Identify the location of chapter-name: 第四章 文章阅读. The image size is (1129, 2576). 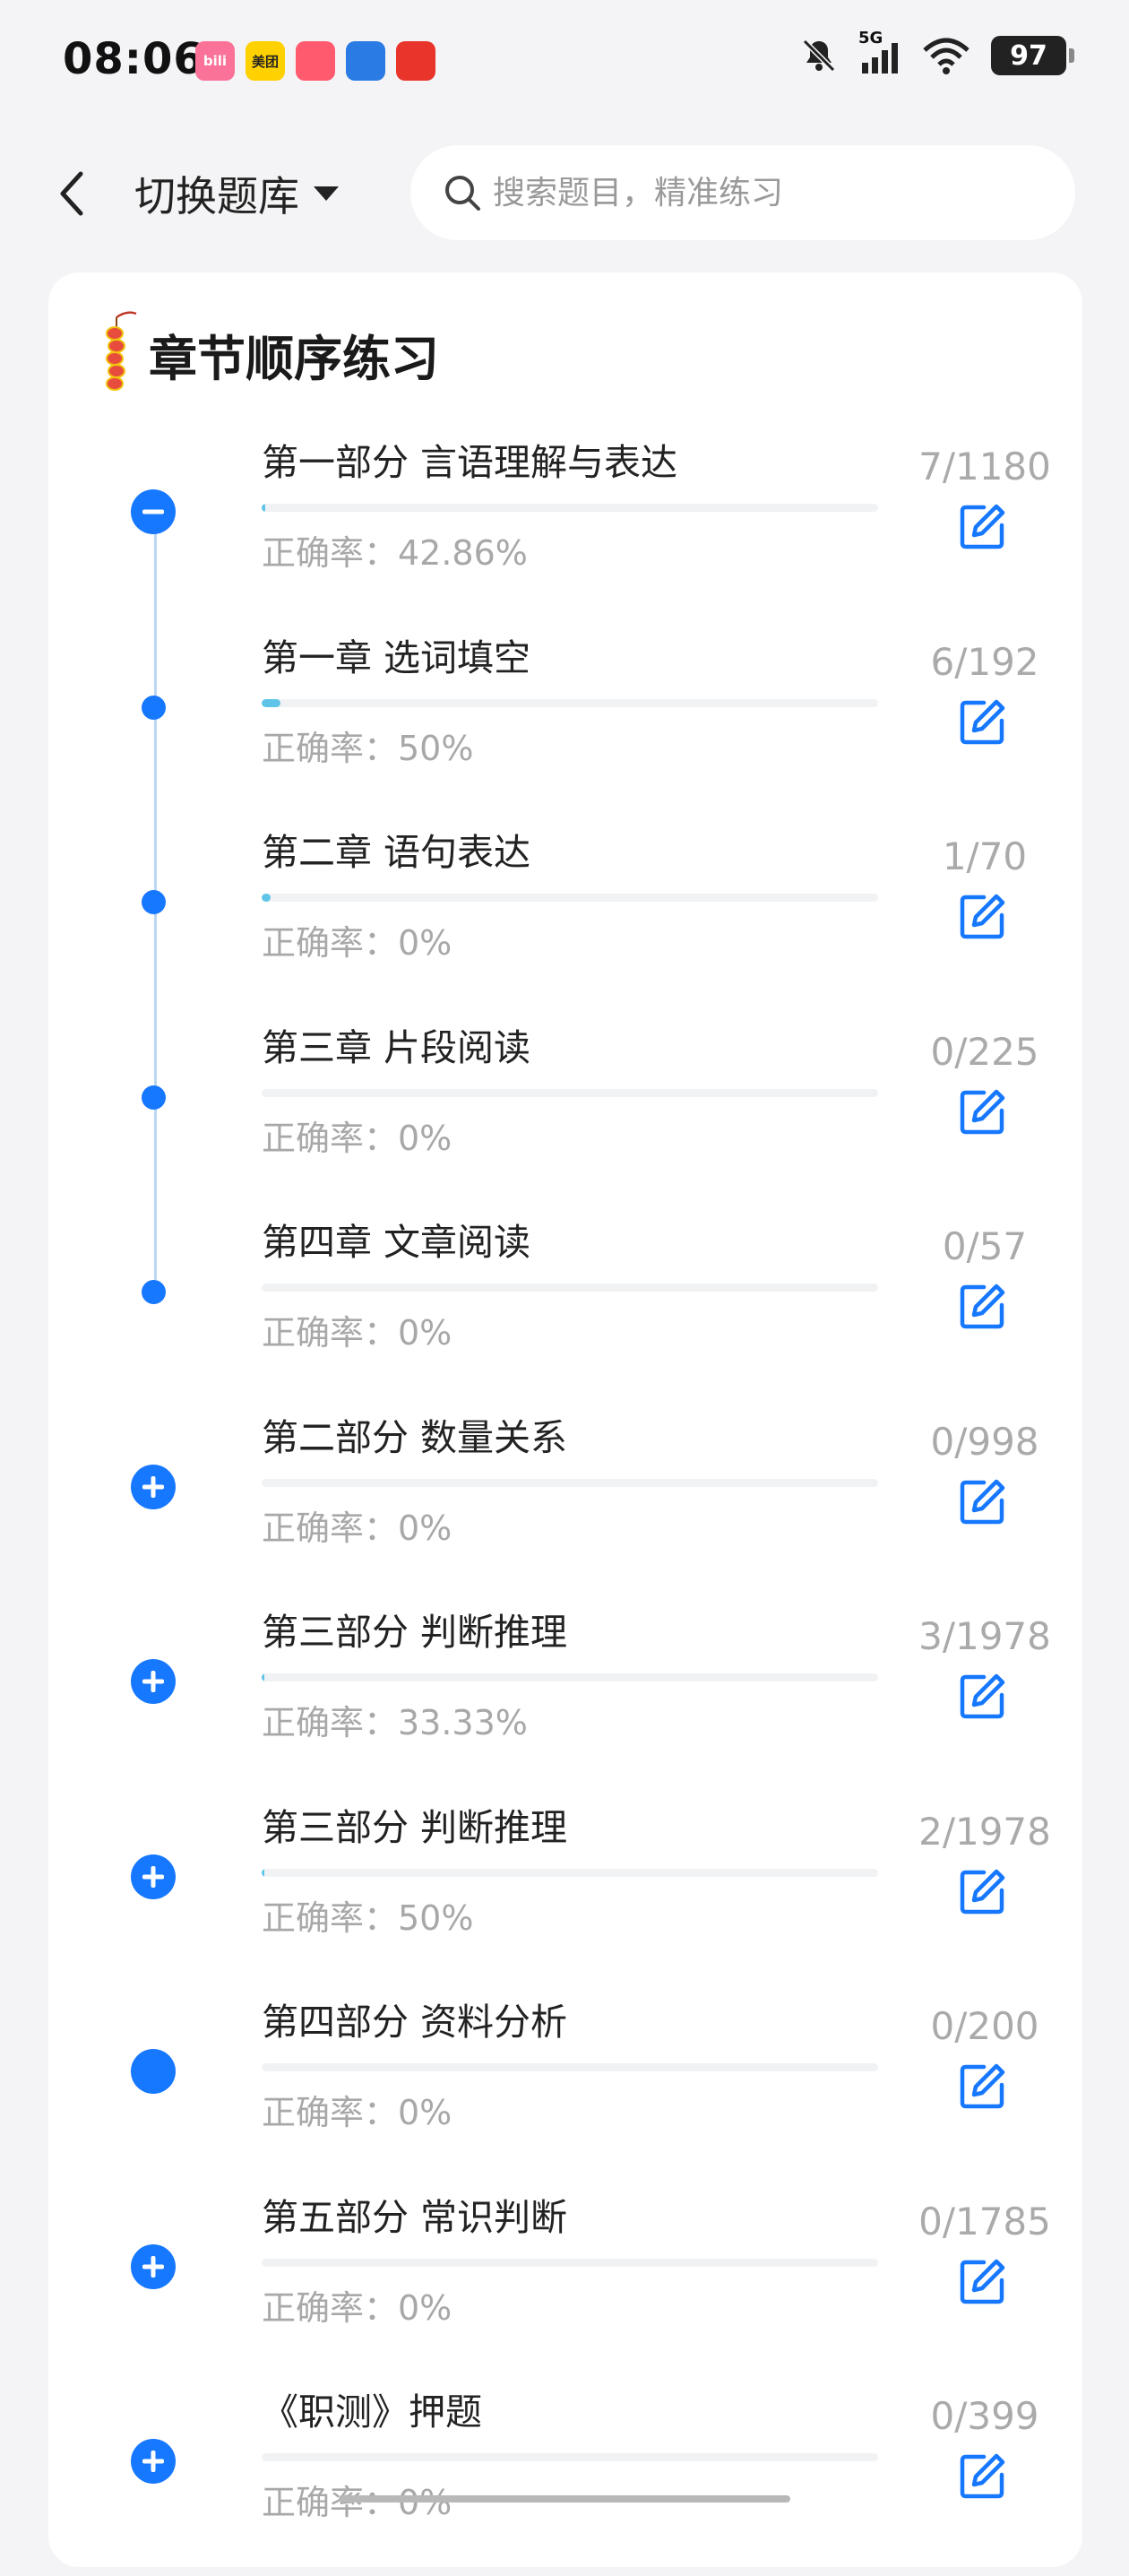
(397, 1242).